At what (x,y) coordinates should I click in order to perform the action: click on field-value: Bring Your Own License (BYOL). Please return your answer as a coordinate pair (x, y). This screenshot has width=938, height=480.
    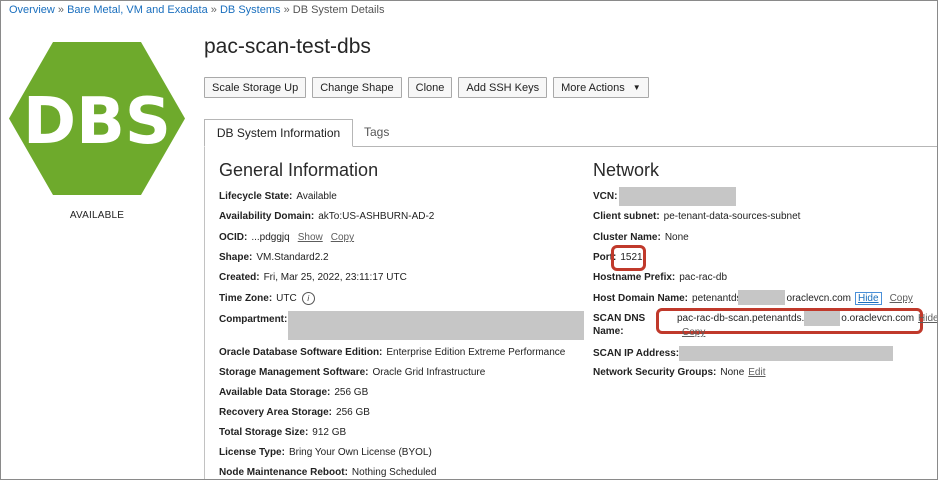
    Looking at the image, I should click on (360, 452).